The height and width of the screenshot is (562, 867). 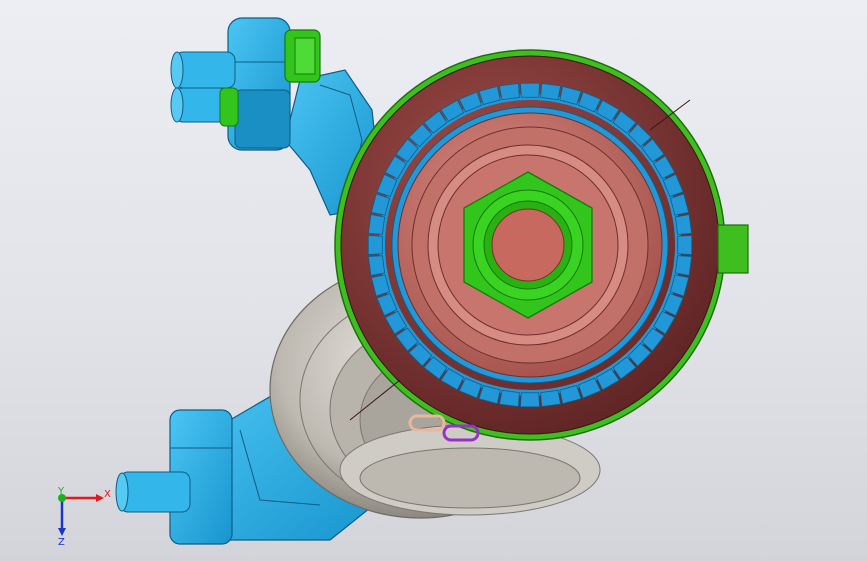 I want to click on y-axis-label: Y, so click(x=61, y=491).